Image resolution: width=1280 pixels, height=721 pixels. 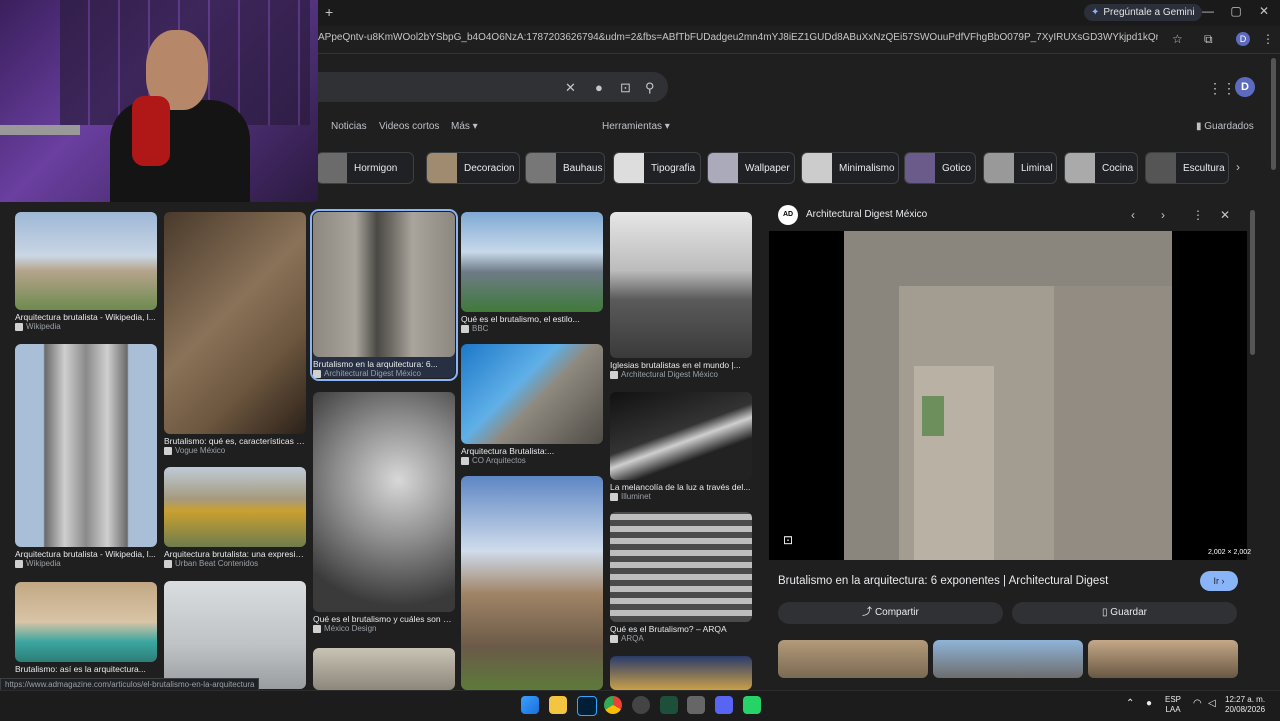 I want to click on new-tab-button: +, so click(x=329, y=12).